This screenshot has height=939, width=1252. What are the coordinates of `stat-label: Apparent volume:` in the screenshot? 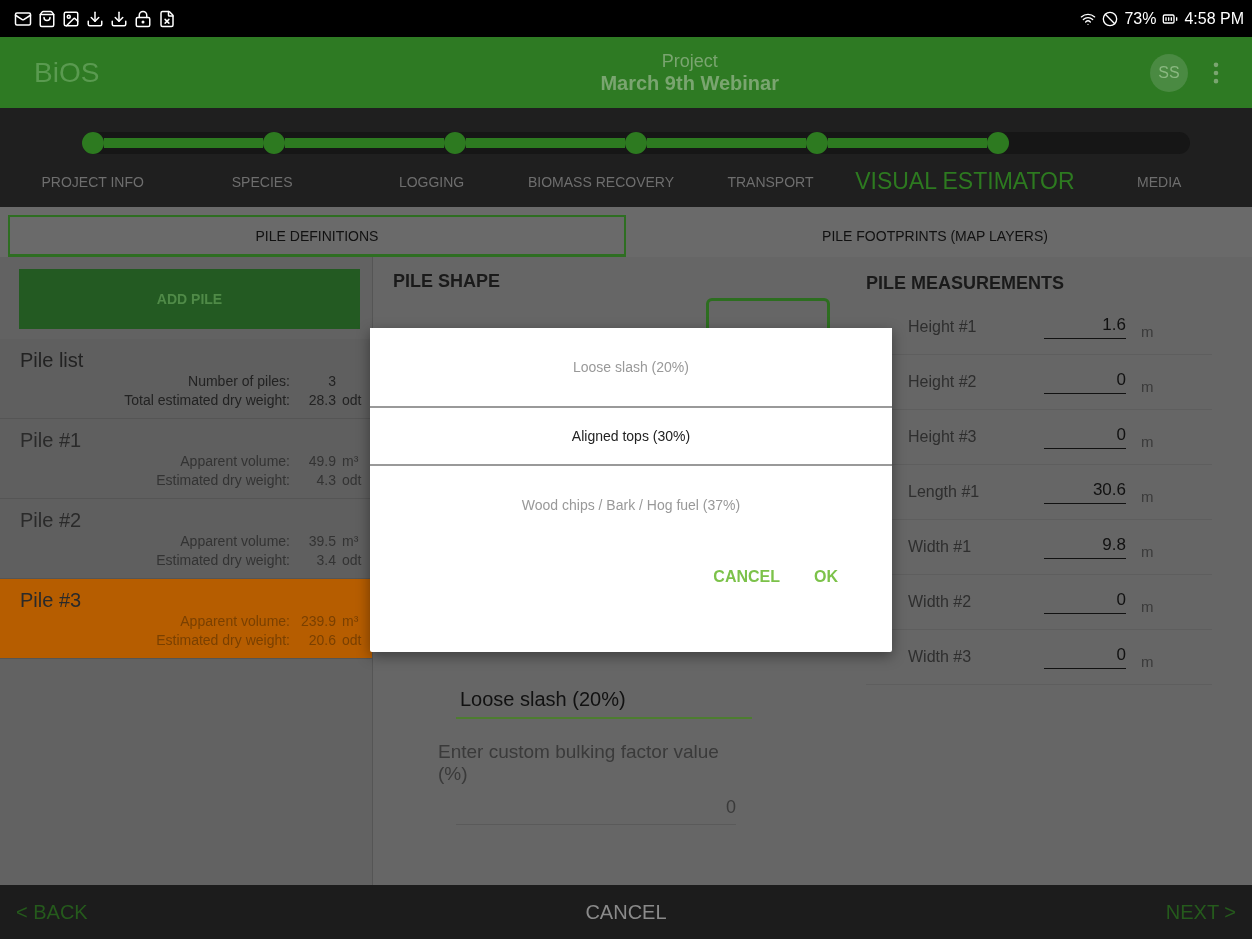 It's located at (235, 621).